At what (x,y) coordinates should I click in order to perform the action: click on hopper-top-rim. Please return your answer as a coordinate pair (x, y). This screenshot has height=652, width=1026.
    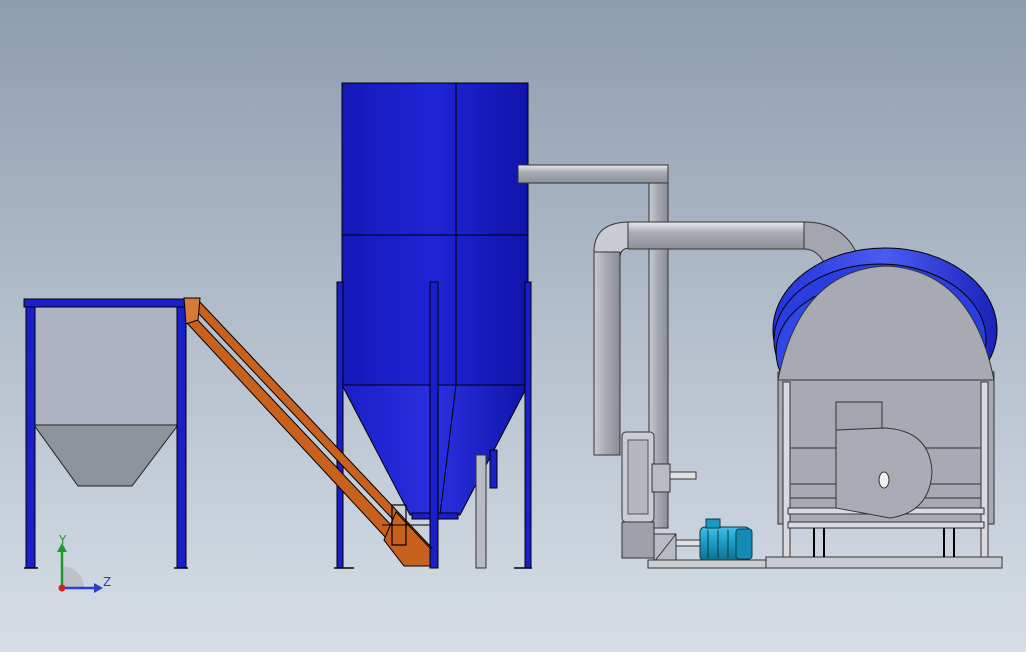
    Looking at the image, I should click on (106, 303).